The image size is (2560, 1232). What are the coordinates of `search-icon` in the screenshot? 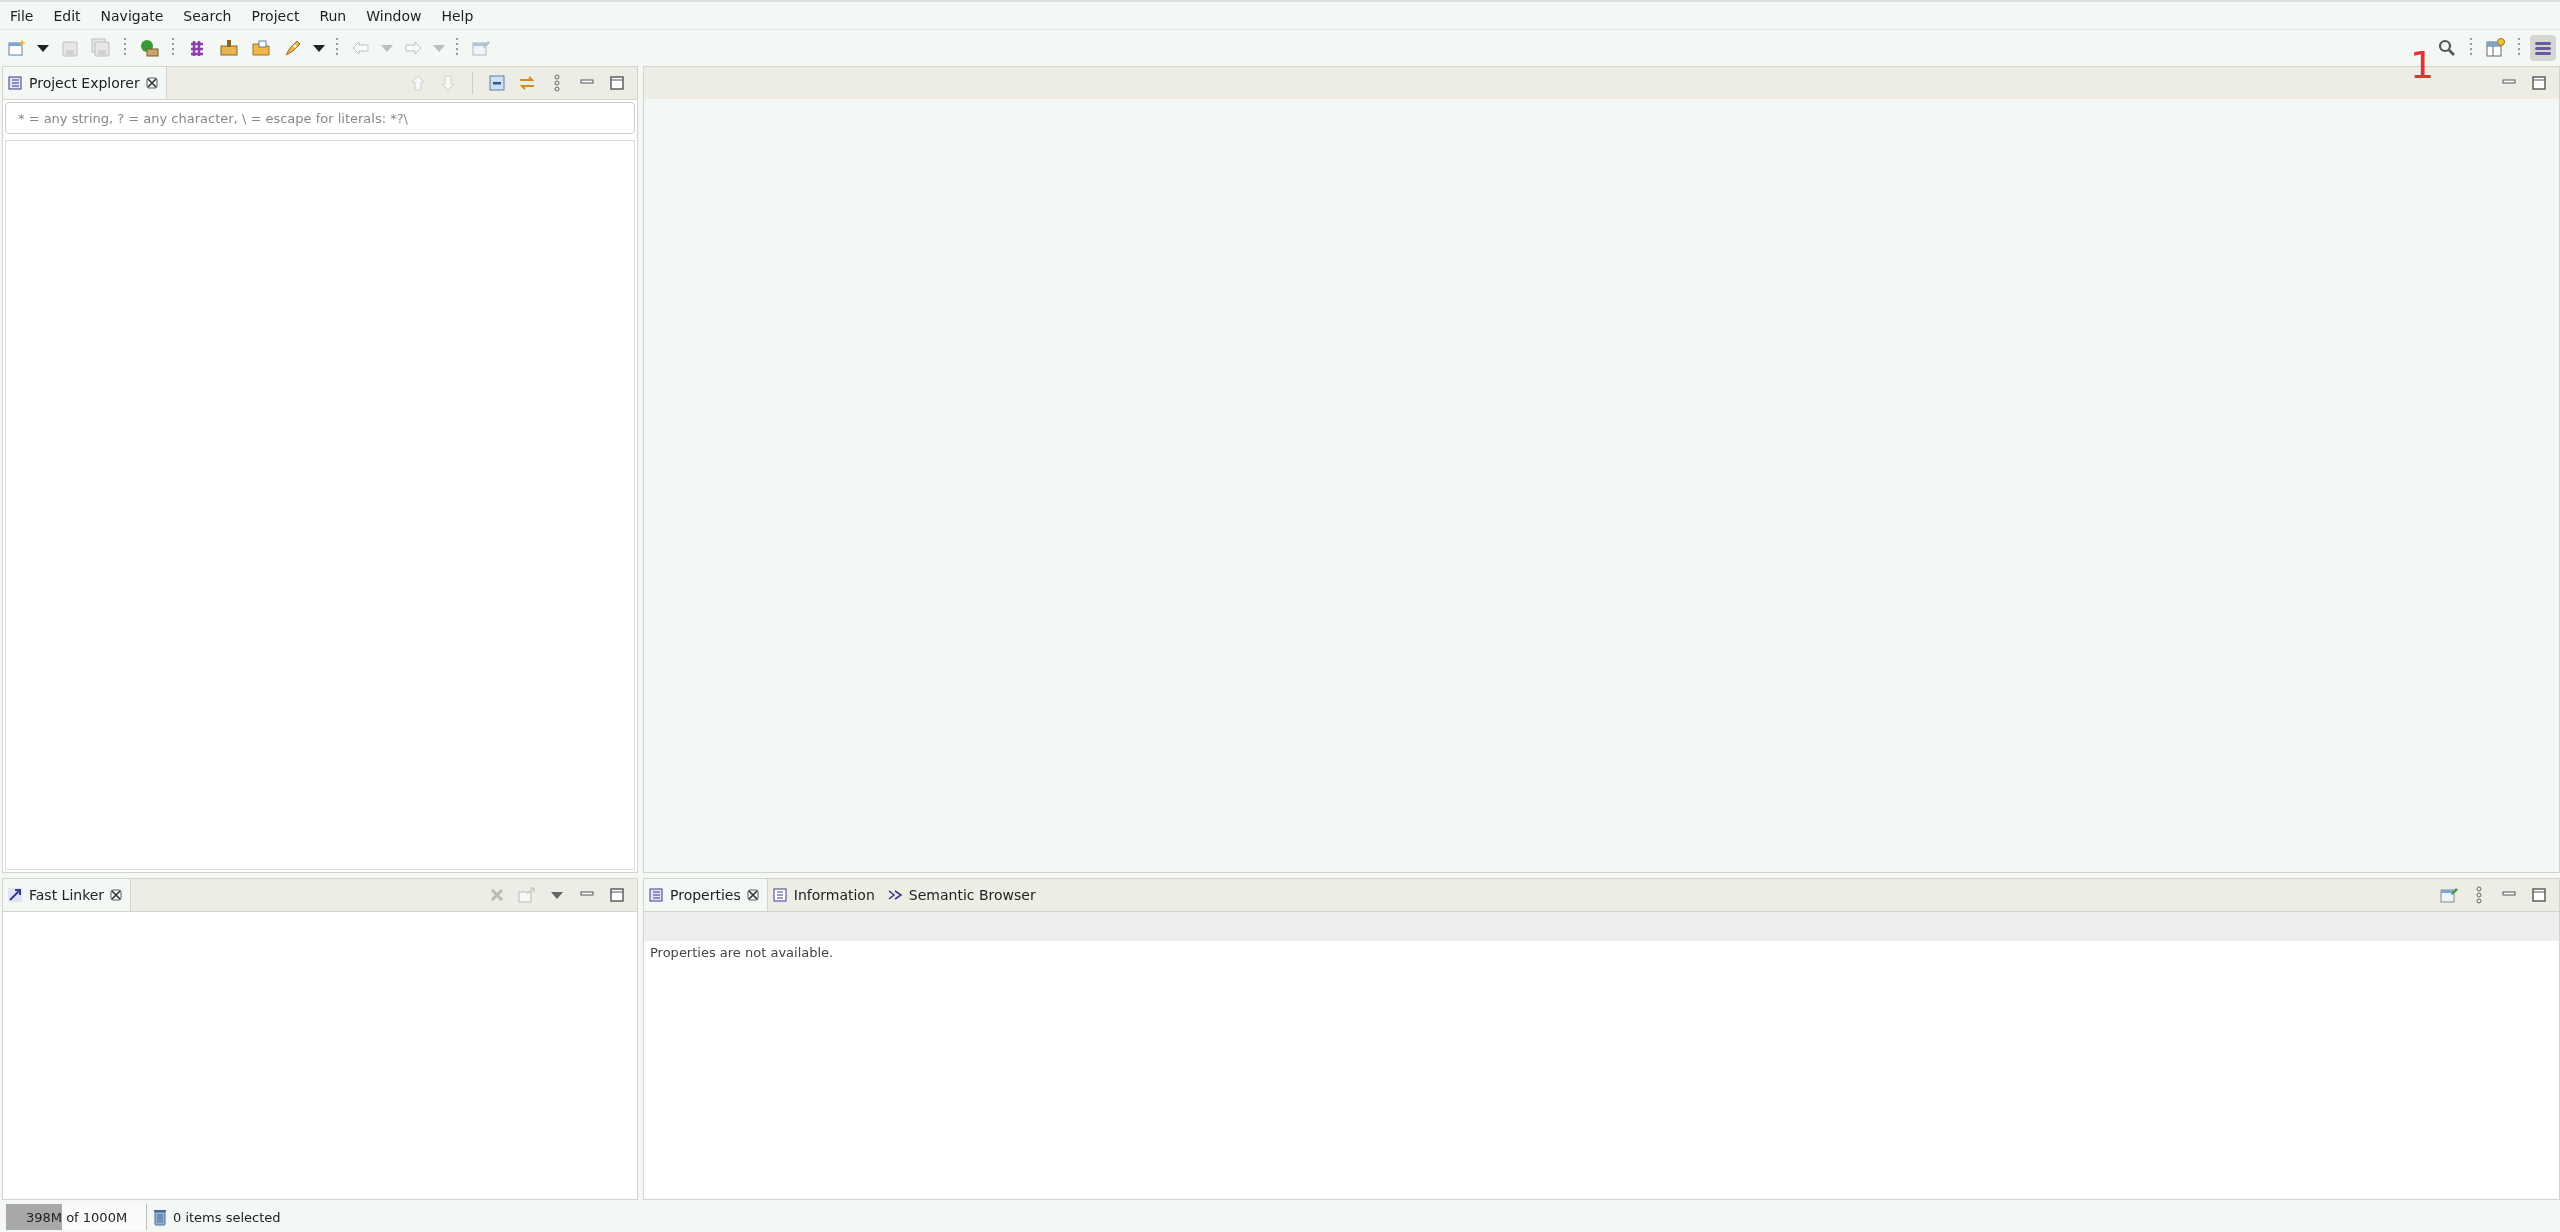 It's located at (2447, 48).